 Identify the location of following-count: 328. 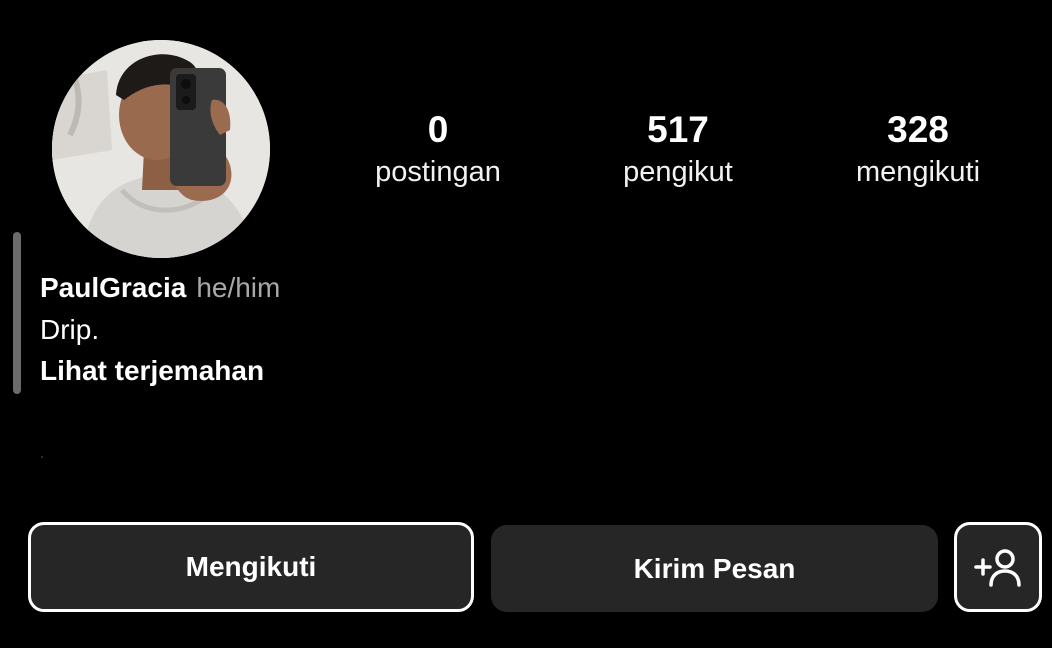
(918, 129).